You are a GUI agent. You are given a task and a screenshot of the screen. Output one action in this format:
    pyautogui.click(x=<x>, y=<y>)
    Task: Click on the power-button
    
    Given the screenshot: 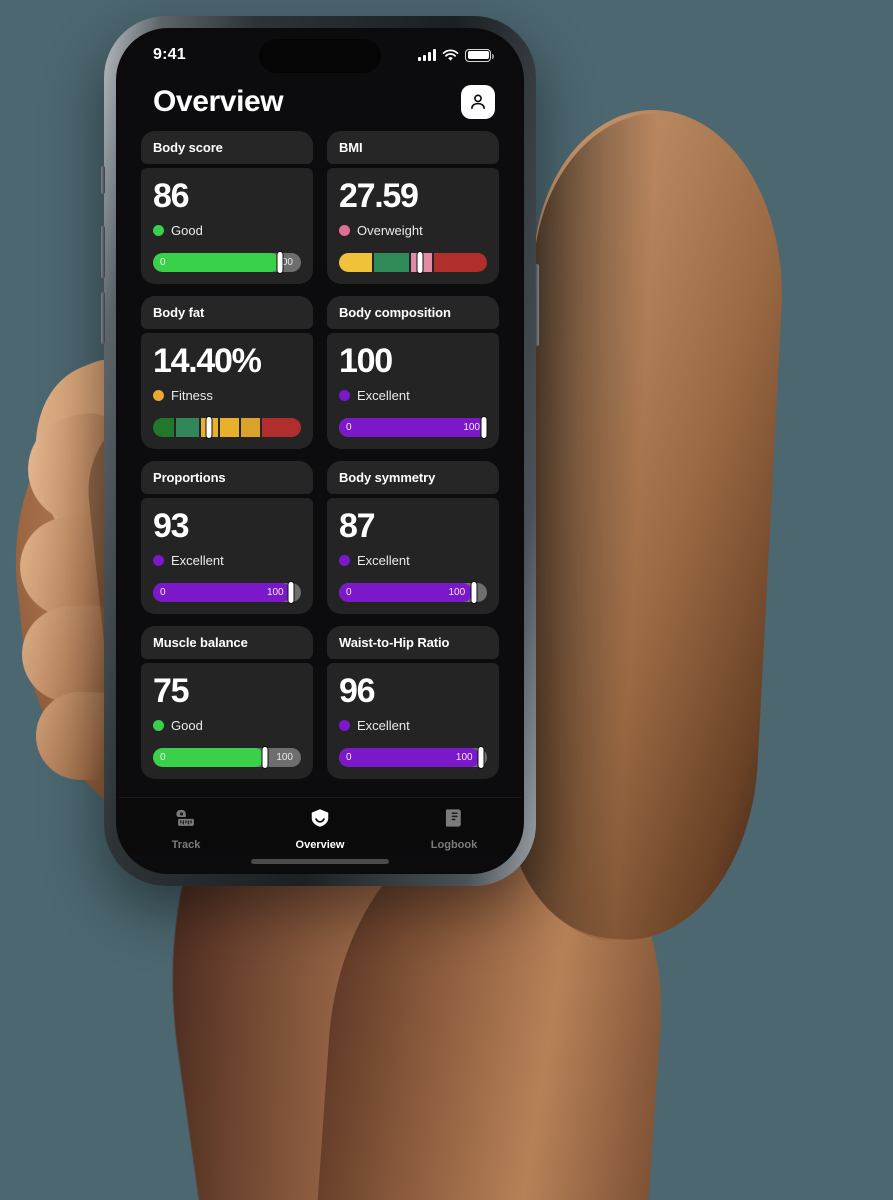 What is the action you would take?
    pyautogui.click(x=537, y=305)
    